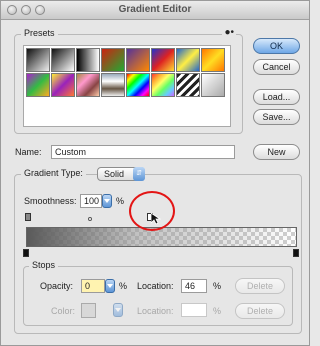 The height and width of the screenshot is (346, 320). I want to click on preset-chrome-swatch, so click(113, 85).